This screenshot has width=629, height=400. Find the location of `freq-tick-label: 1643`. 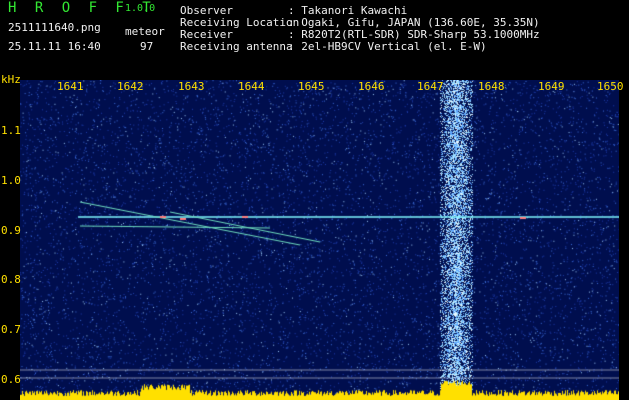

freq-tick-label: 1643 is located at coordinates (191, 86).